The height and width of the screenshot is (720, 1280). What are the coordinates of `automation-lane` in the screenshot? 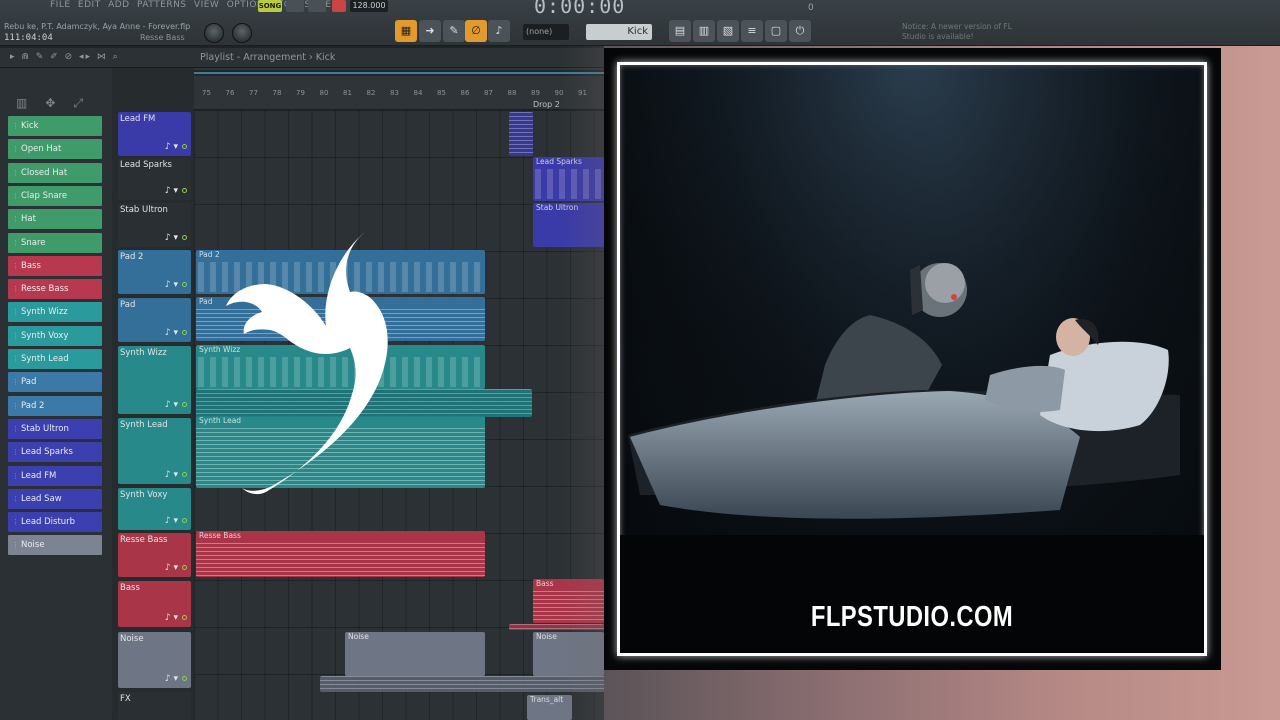 It's located at (521, 134).